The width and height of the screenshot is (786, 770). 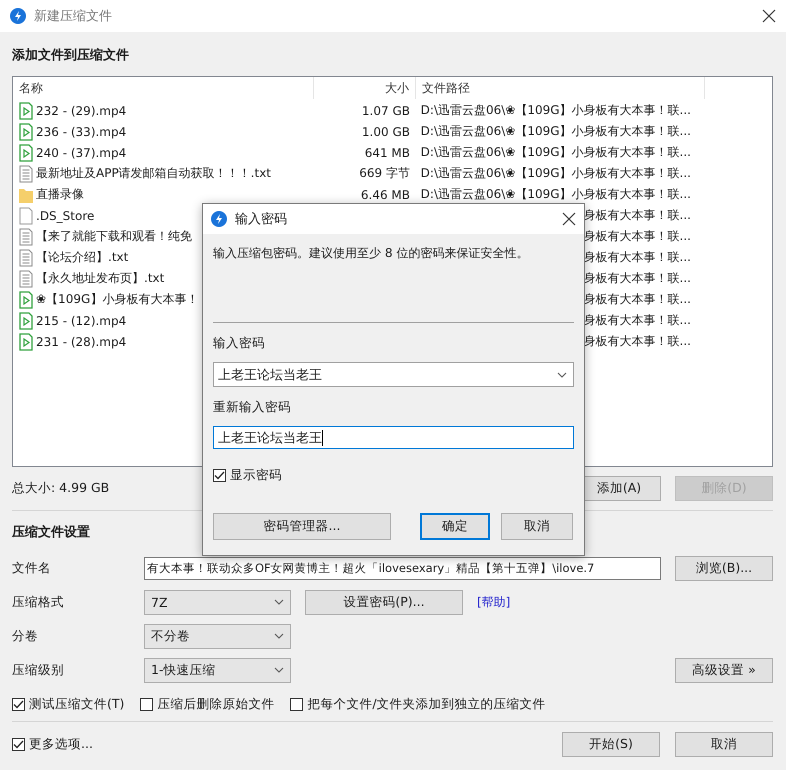 What do you see at coordinates (239, 343) in the screenshot?
I see `field-label: 输入密码` at bounding box center [239, 343].